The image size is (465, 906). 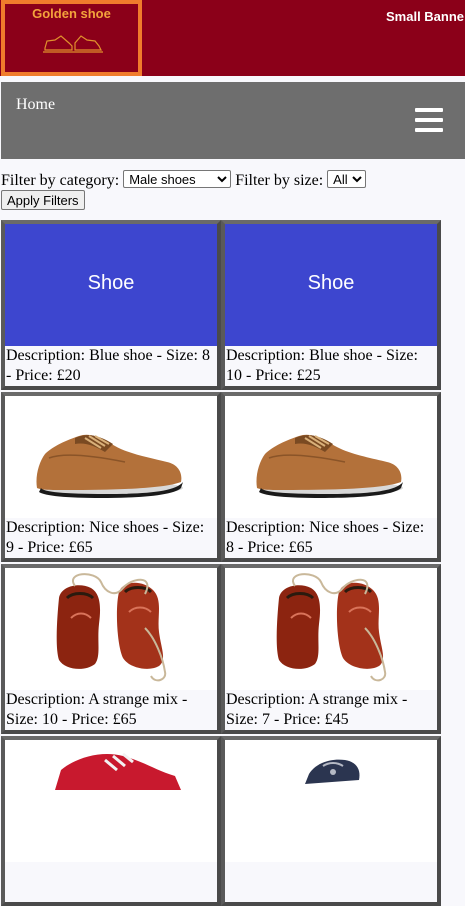 I want to click on hamburger-menu-icon, so click(x=429, y=120).